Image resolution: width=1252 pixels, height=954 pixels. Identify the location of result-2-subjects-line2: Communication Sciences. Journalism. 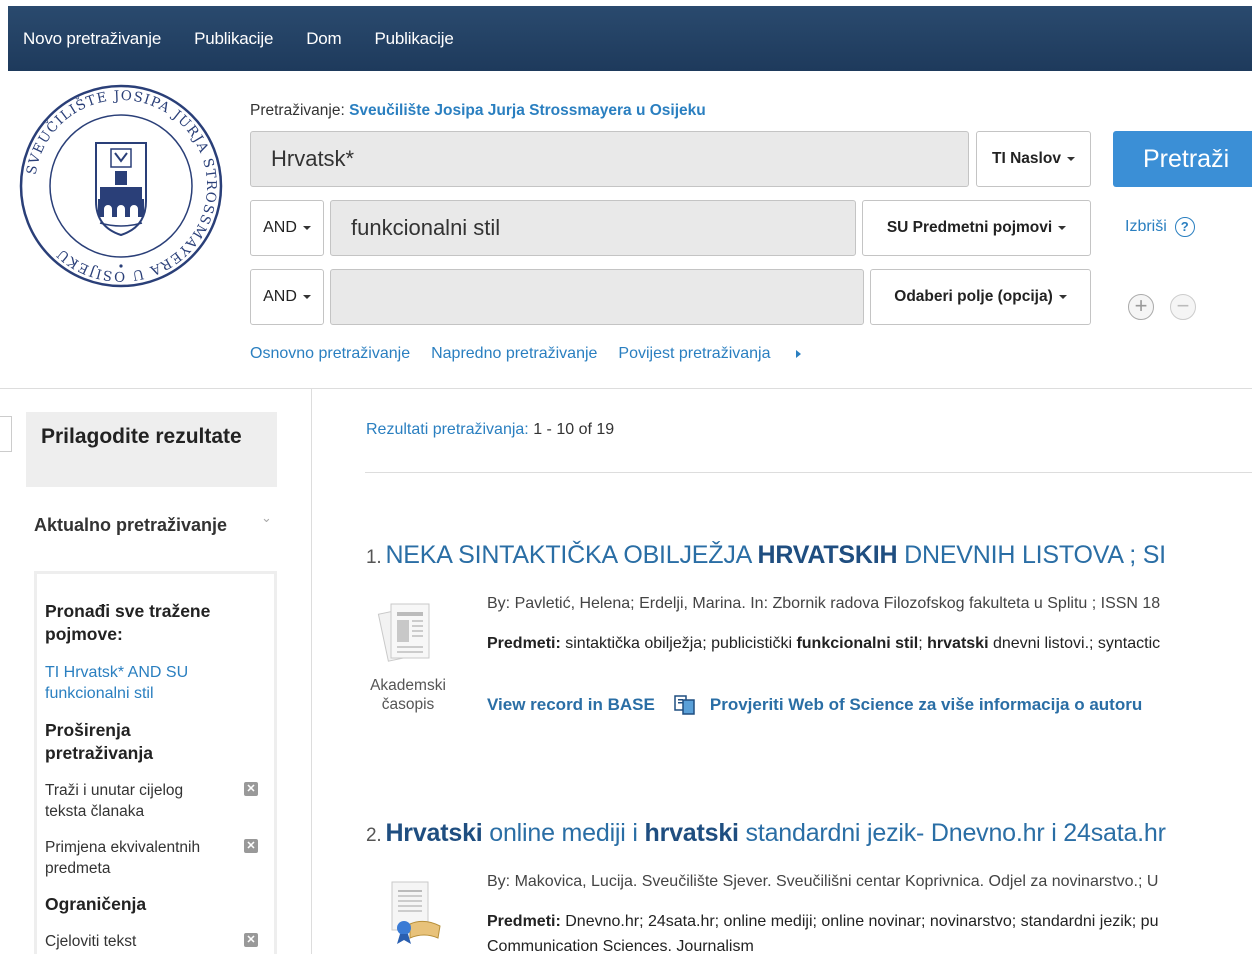
(620, 946).